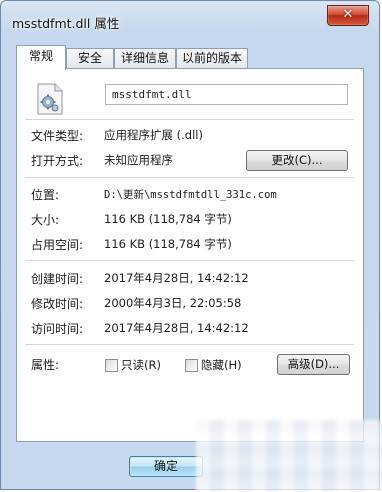  I want to click on readonly-label: 只读(R), so click(141, 365).